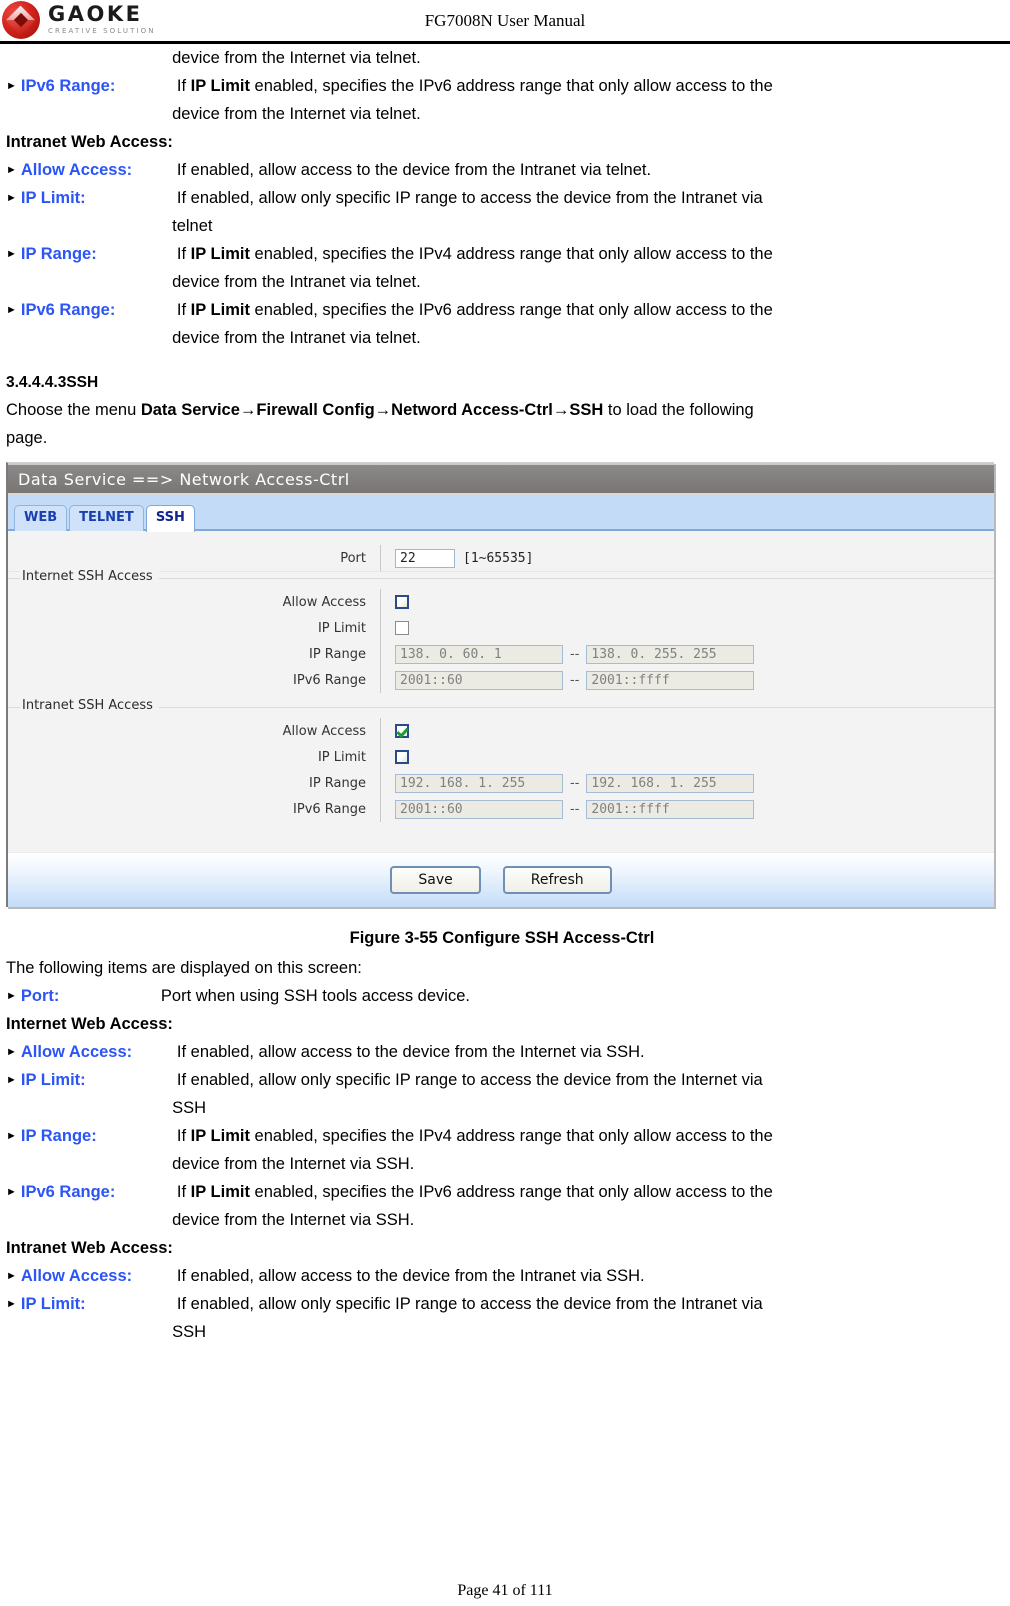  I want to click on ui-tab-bar: WEB TELNET SSH, so click(501, 513).